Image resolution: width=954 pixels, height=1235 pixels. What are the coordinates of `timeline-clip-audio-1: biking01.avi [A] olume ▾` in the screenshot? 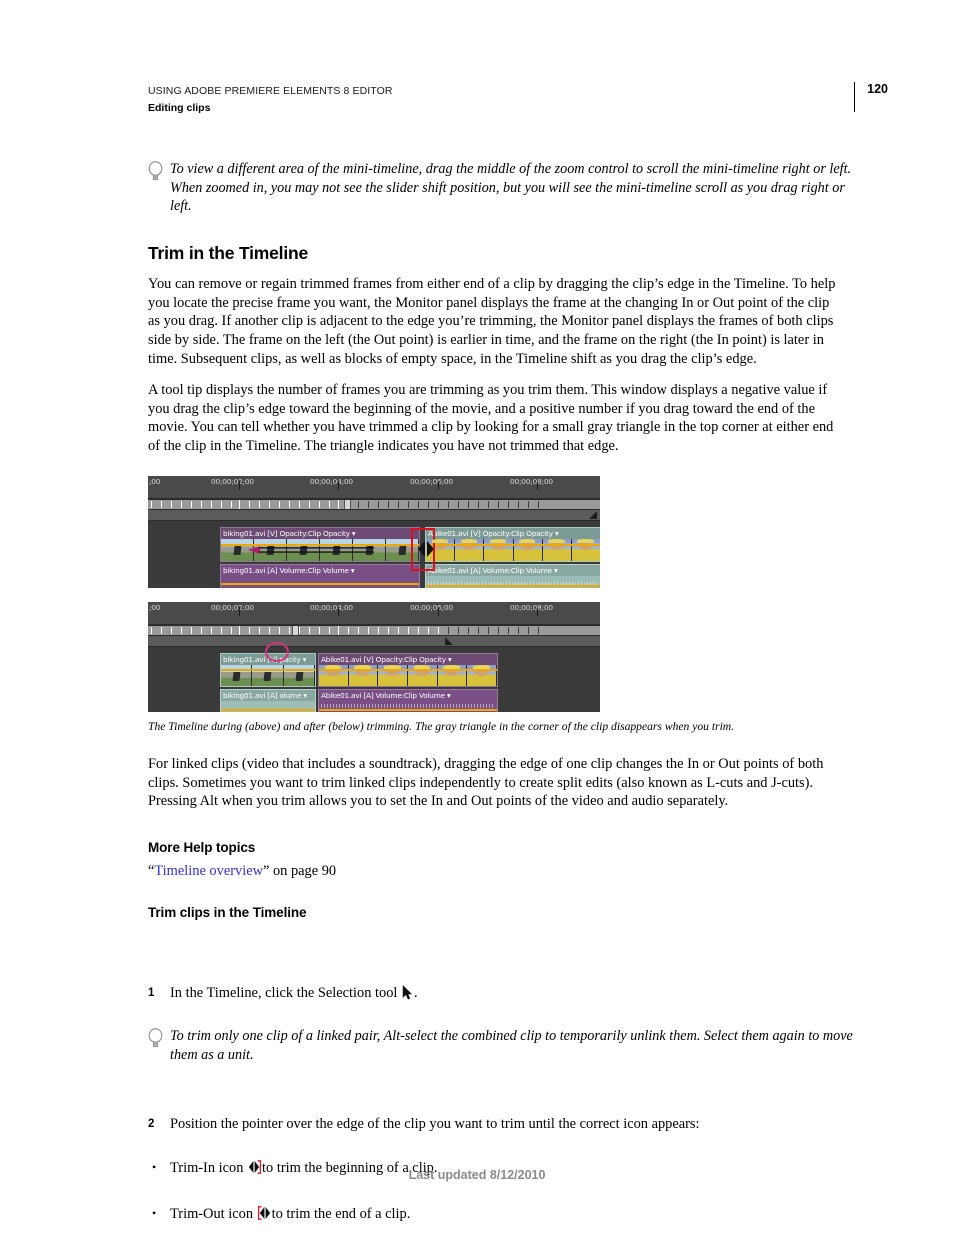 It's located at (268, 700).